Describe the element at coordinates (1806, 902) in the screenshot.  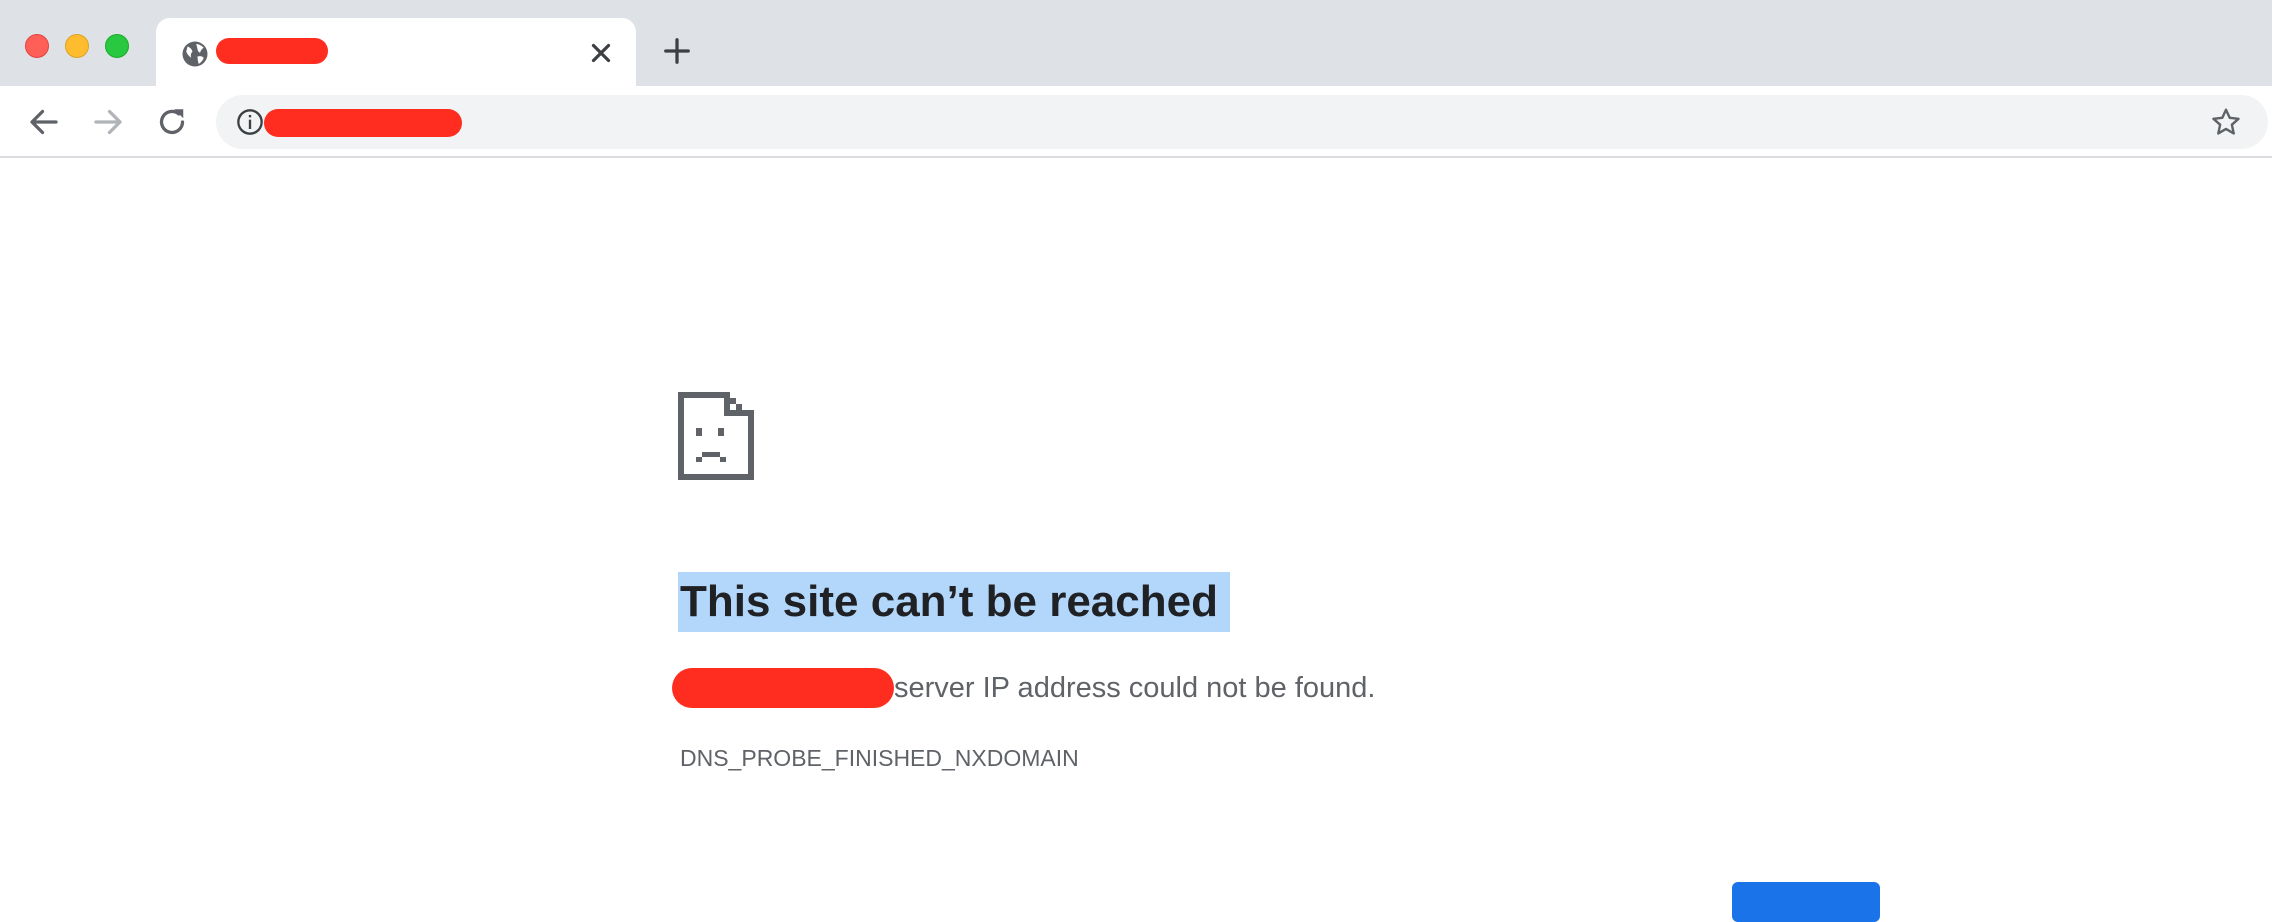
I see `reload-button` at that location.